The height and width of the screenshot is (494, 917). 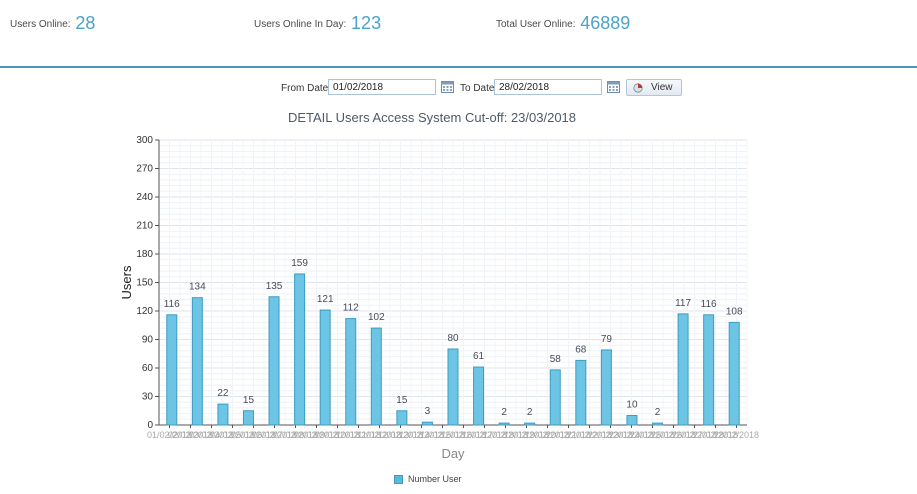 I want to click on users-online-day-label: Users Online In Day:, so click(x=300, y=24).